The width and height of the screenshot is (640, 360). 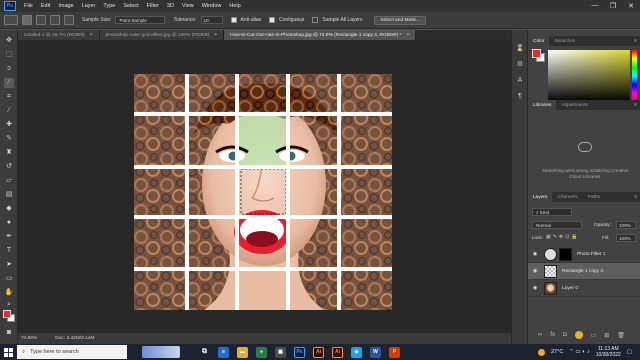 I want to click on layer-row-photo-filter: ◉ Photo Filter 1, so click(x=584, y=254).